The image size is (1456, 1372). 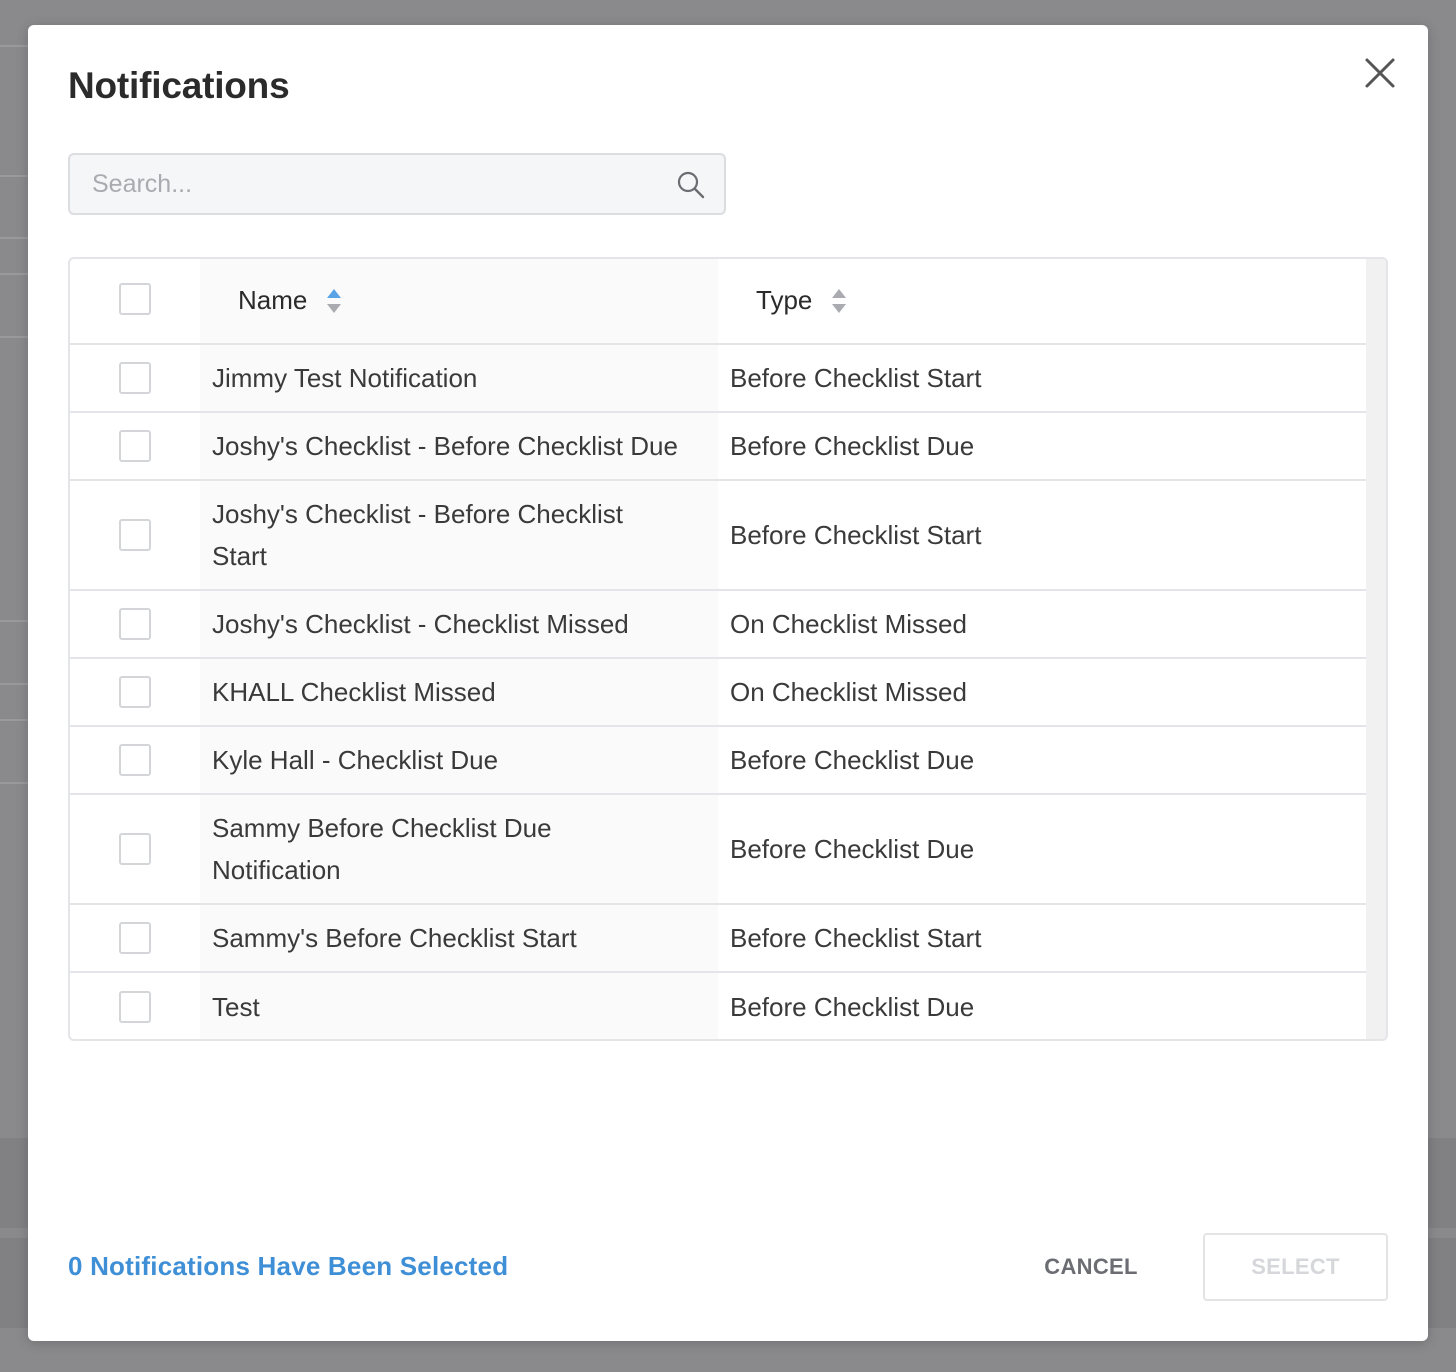 What do you see at coordinates (1295, 1267) in the screenshot?
I see `select-button: SELECT` at bounding box center [1295, 1267].